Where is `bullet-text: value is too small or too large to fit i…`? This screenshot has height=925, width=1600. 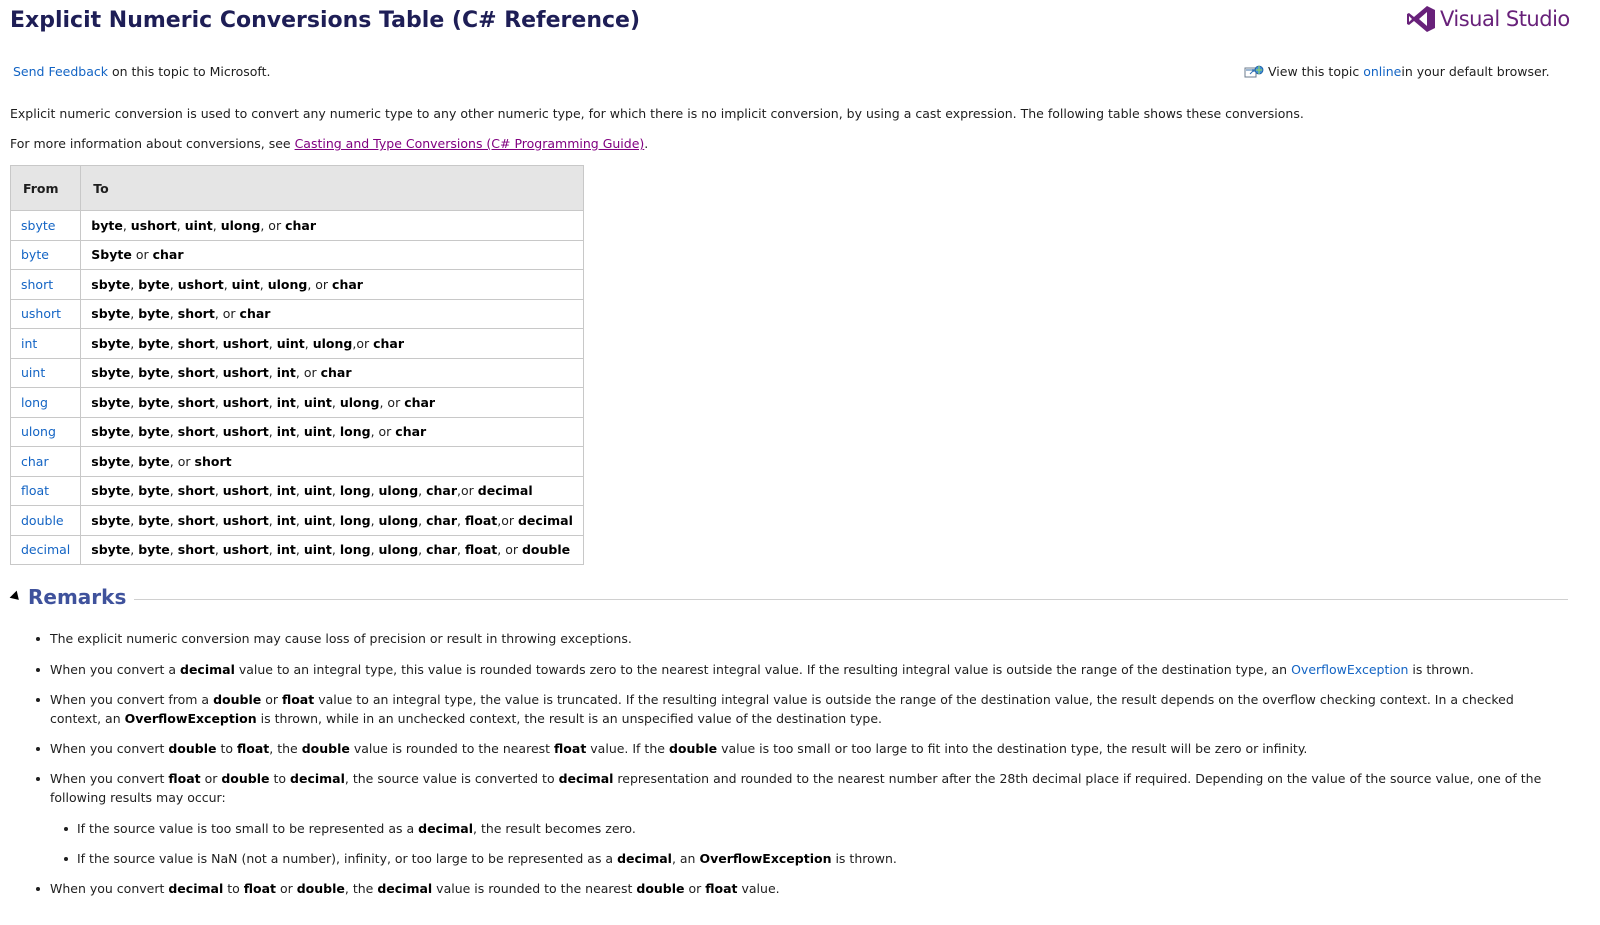
bullet-text: value is too small or too large to fit i… is located at coordinates (1012, 748).